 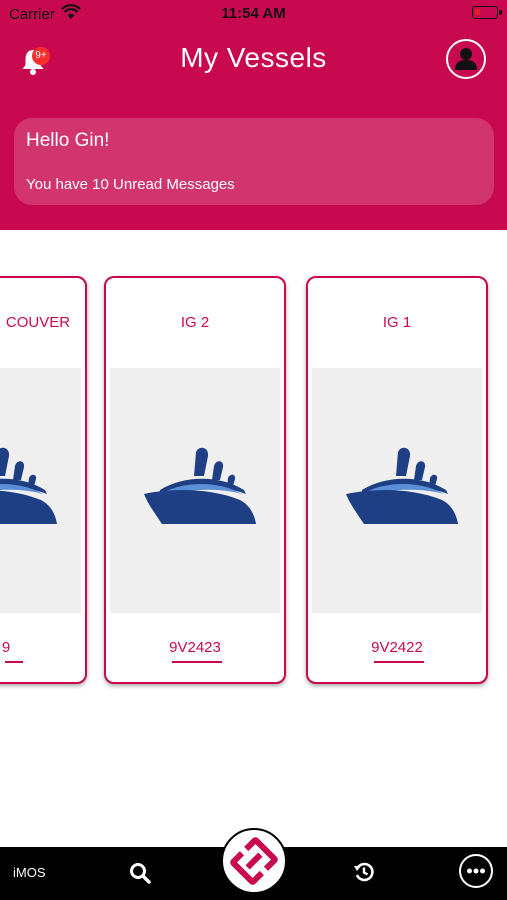 I want to click on profile-avatar, so click(x=466, y=59).